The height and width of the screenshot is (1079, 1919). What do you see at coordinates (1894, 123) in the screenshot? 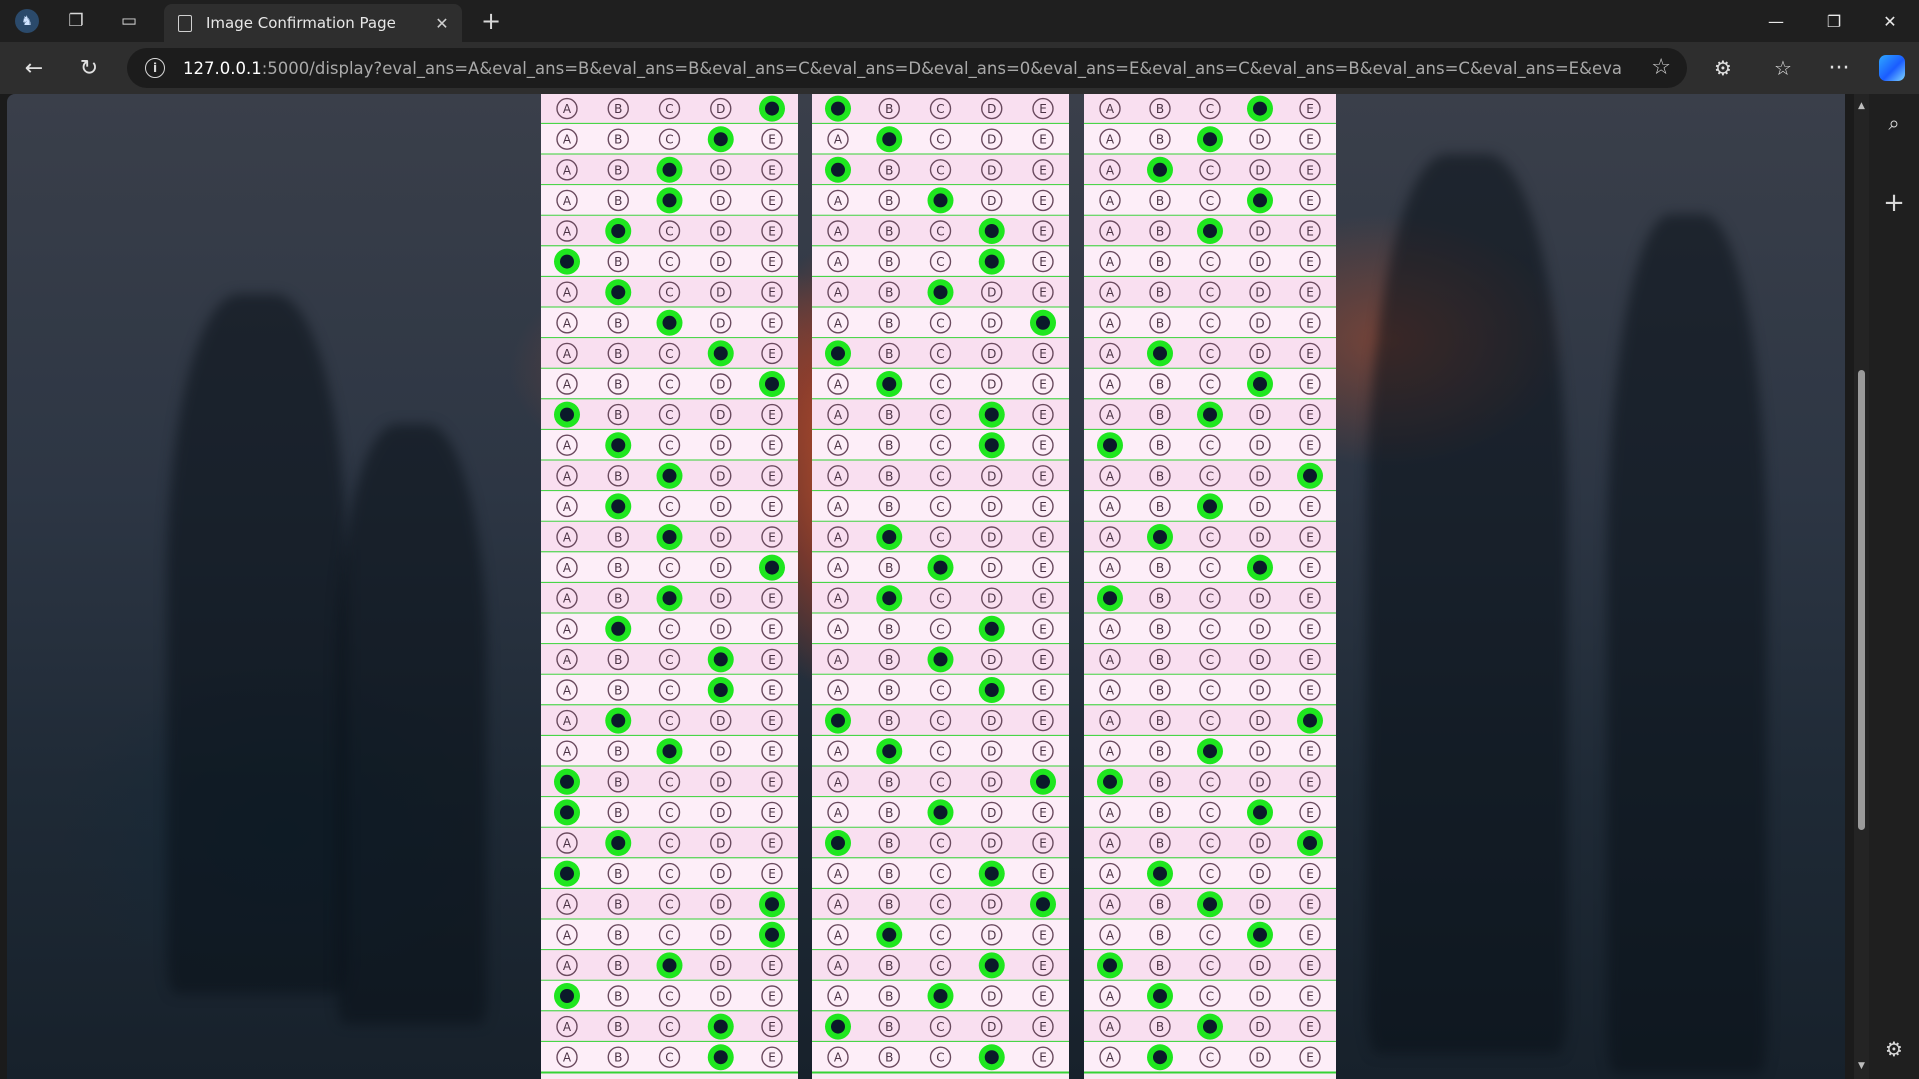
I see `search-icon: ⌕` at bounding box center [1894, 123].